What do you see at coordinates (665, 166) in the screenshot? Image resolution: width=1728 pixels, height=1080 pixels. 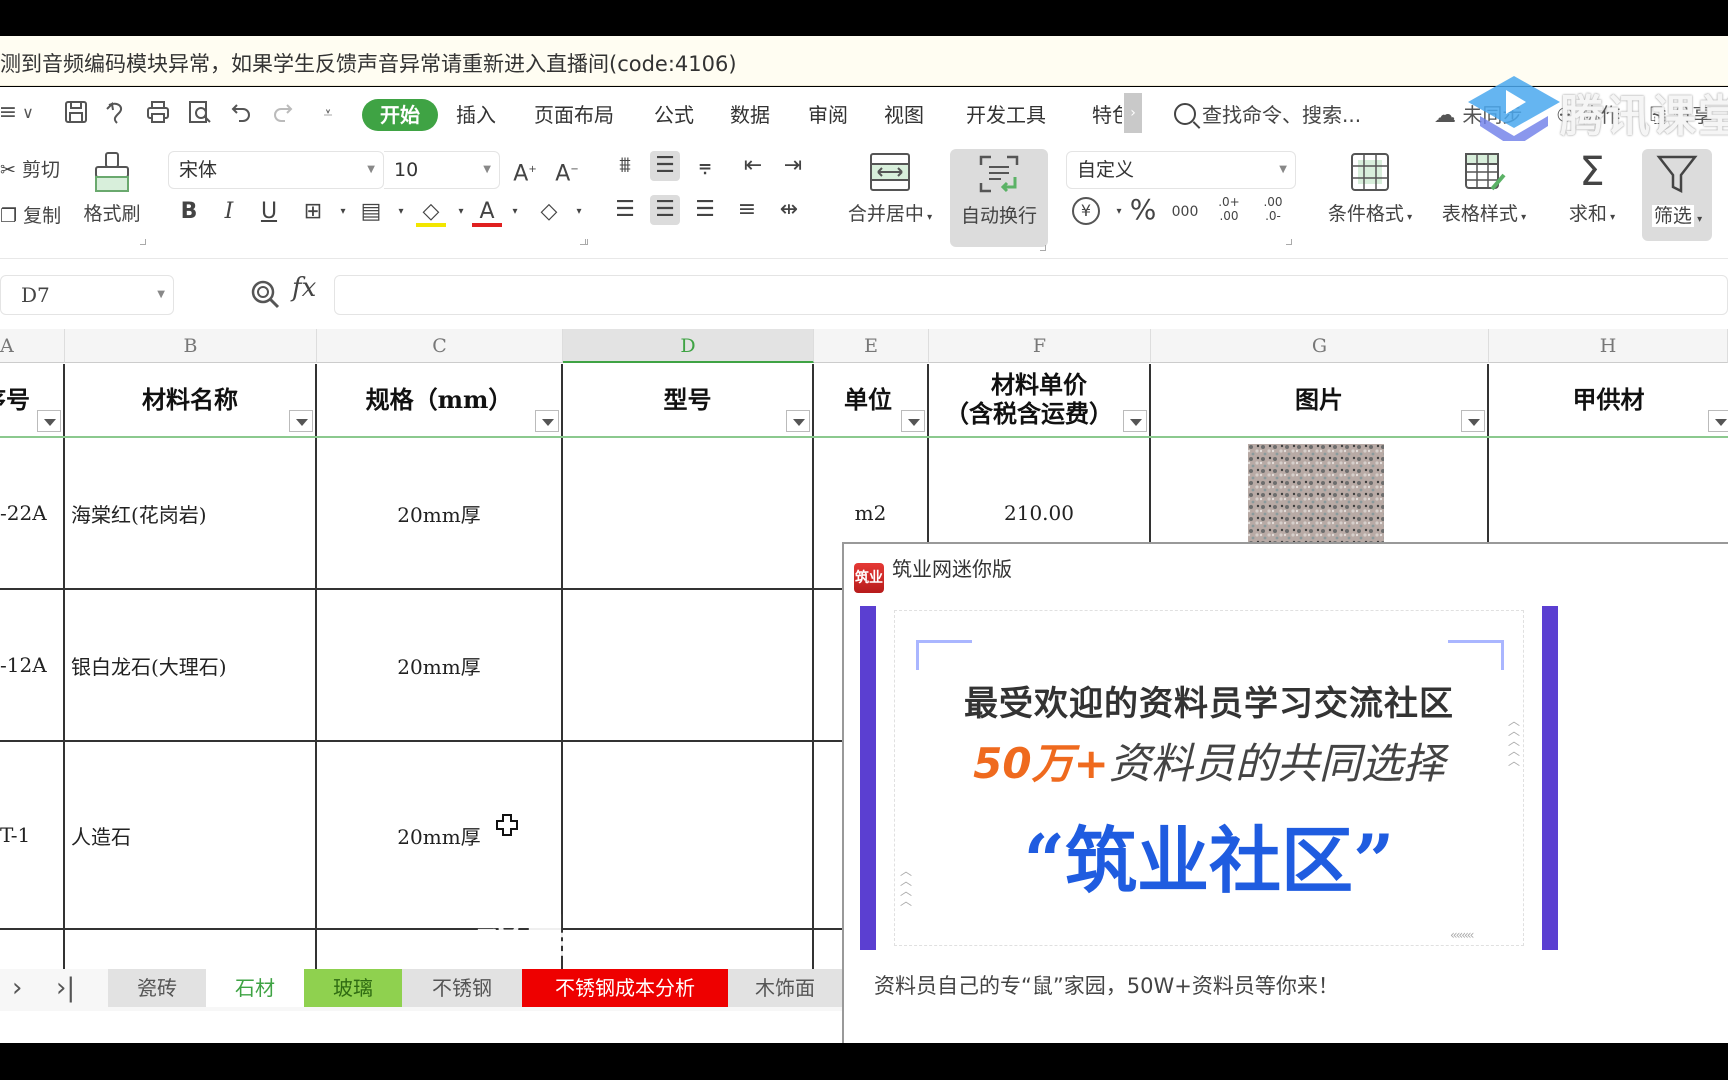 I see `align-middle-icon: ☰` at bounding box center [665, 166].